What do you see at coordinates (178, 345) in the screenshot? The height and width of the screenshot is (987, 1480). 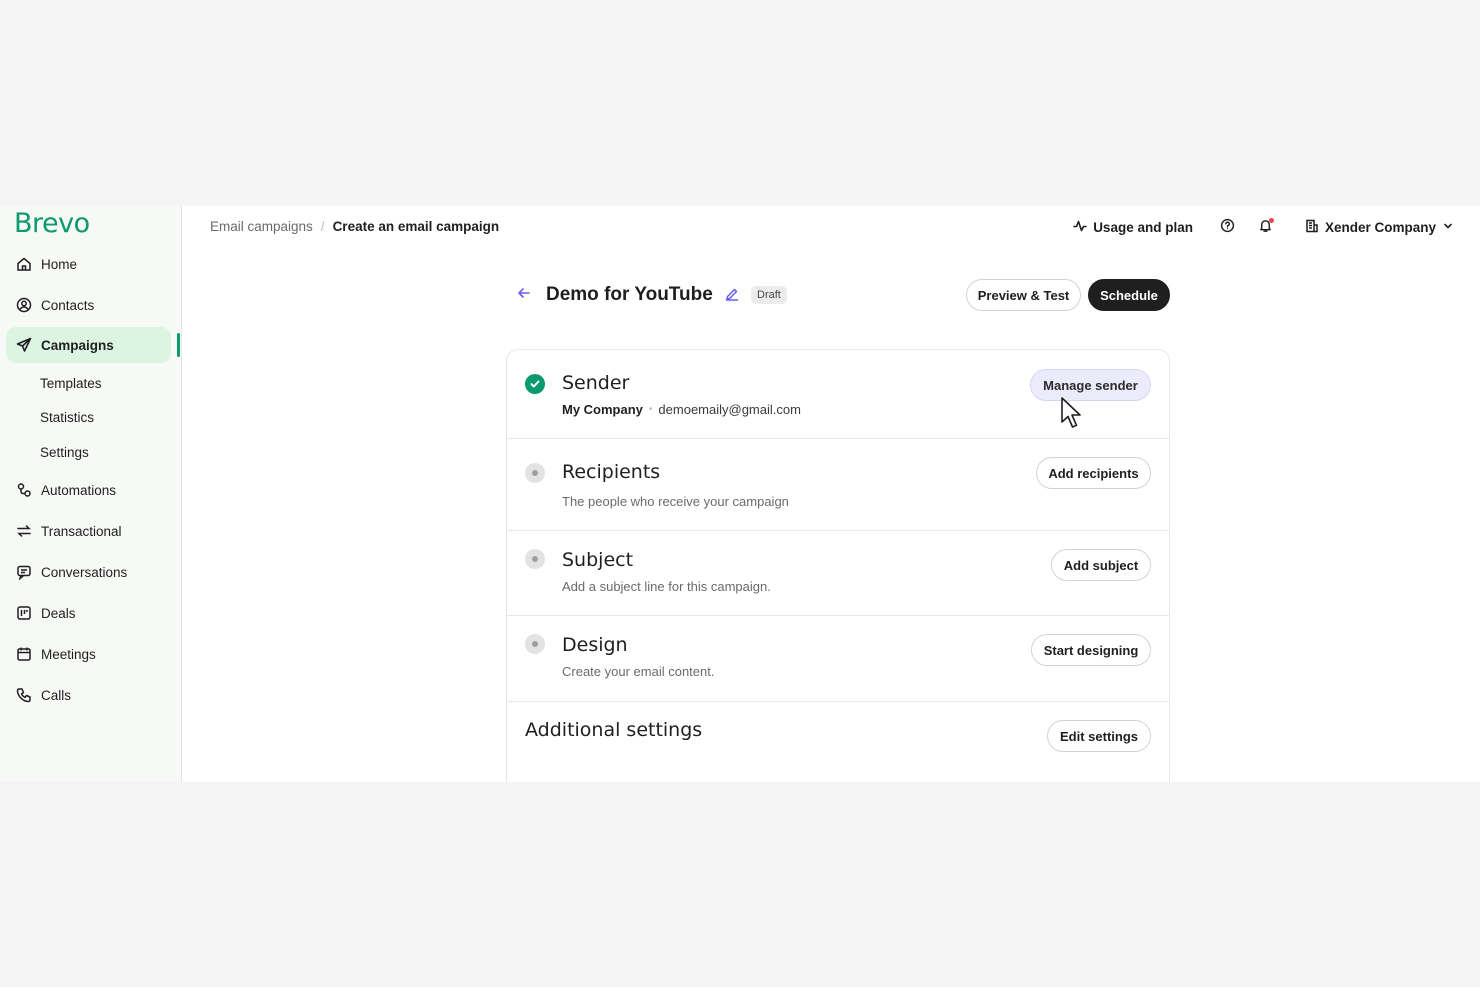 I see `active-indicator` at bounding box center [178, 345].